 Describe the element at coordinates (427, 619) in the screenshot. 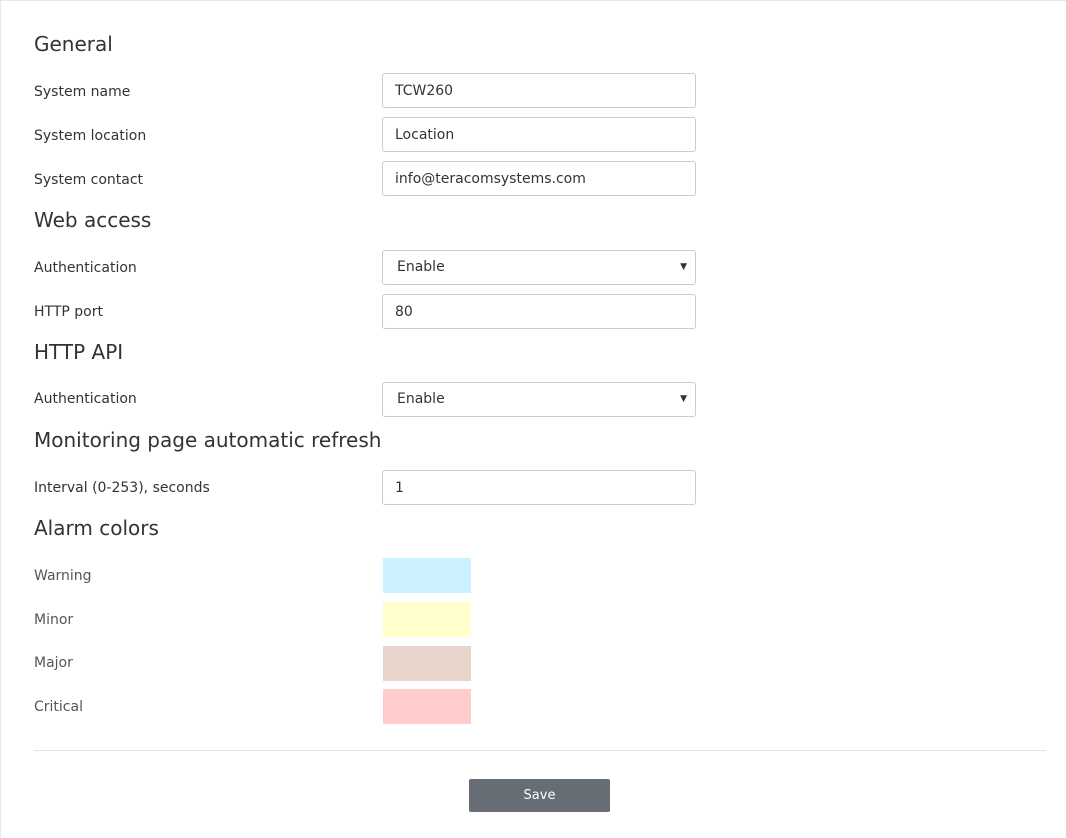

I see `alarm-minor-color-swatch` at that location.